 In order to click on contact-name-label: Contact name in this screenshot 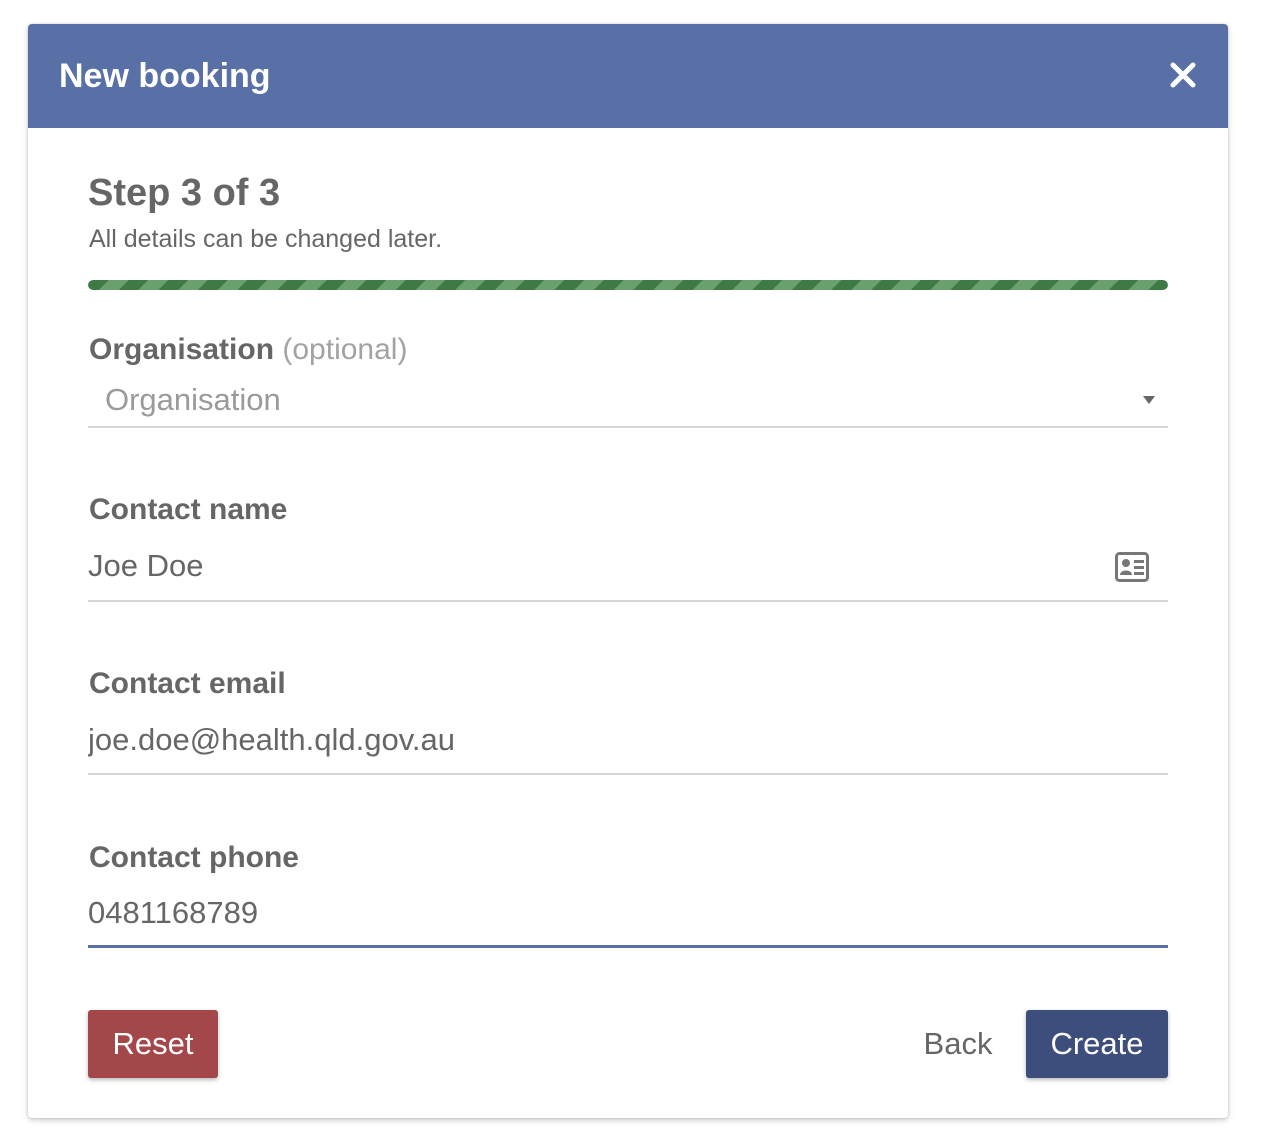, I will do `click(188, 509)`.